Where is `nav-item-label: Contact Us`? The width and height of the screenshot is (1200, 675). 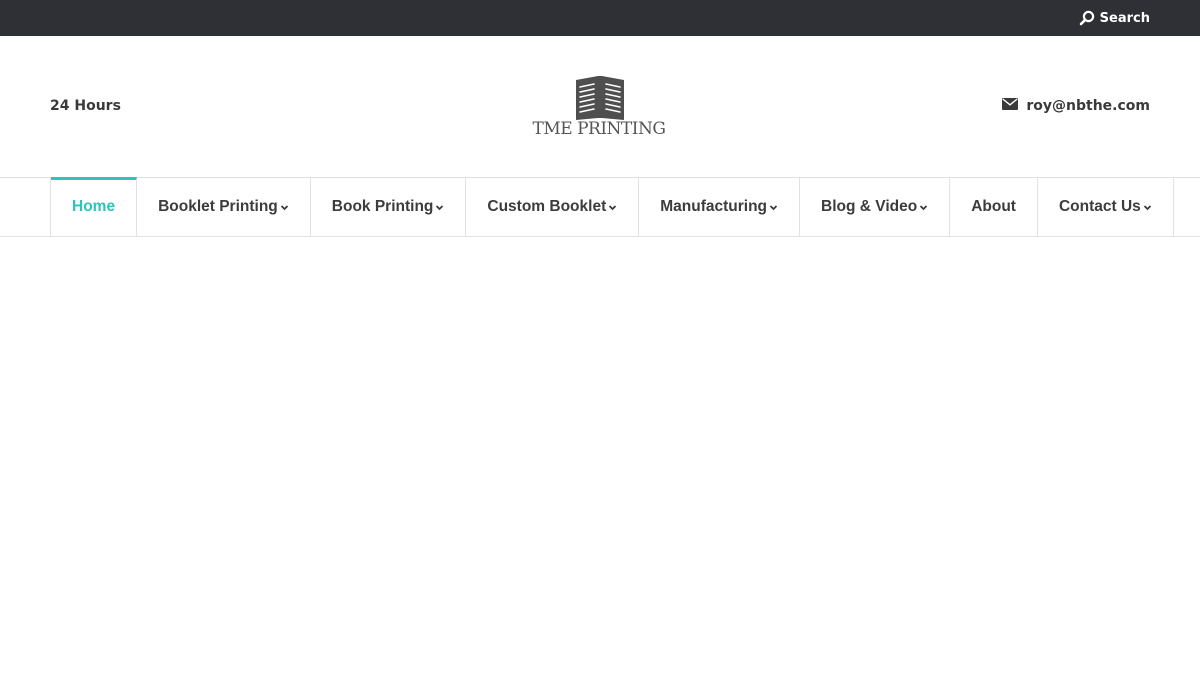 nav-item-label: Contact Us is located at coordinates (1099, 206).